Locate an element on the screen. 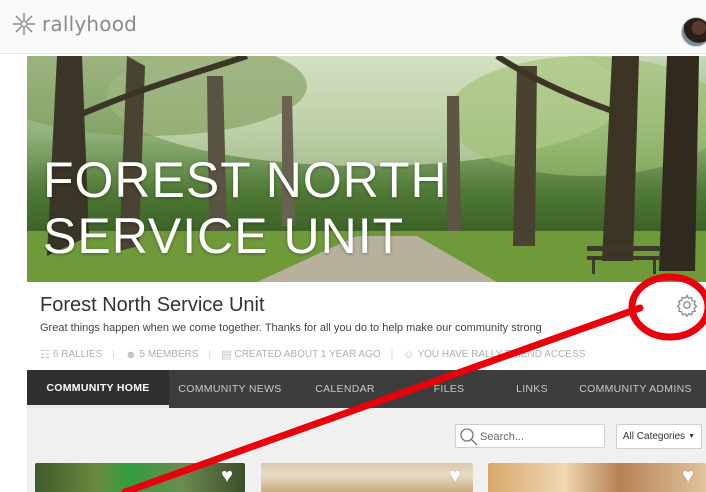 This screenshot has width=706, height=492. tab-community-admins: COMMUNITY ADMINS is located at coordinates (635, 389).